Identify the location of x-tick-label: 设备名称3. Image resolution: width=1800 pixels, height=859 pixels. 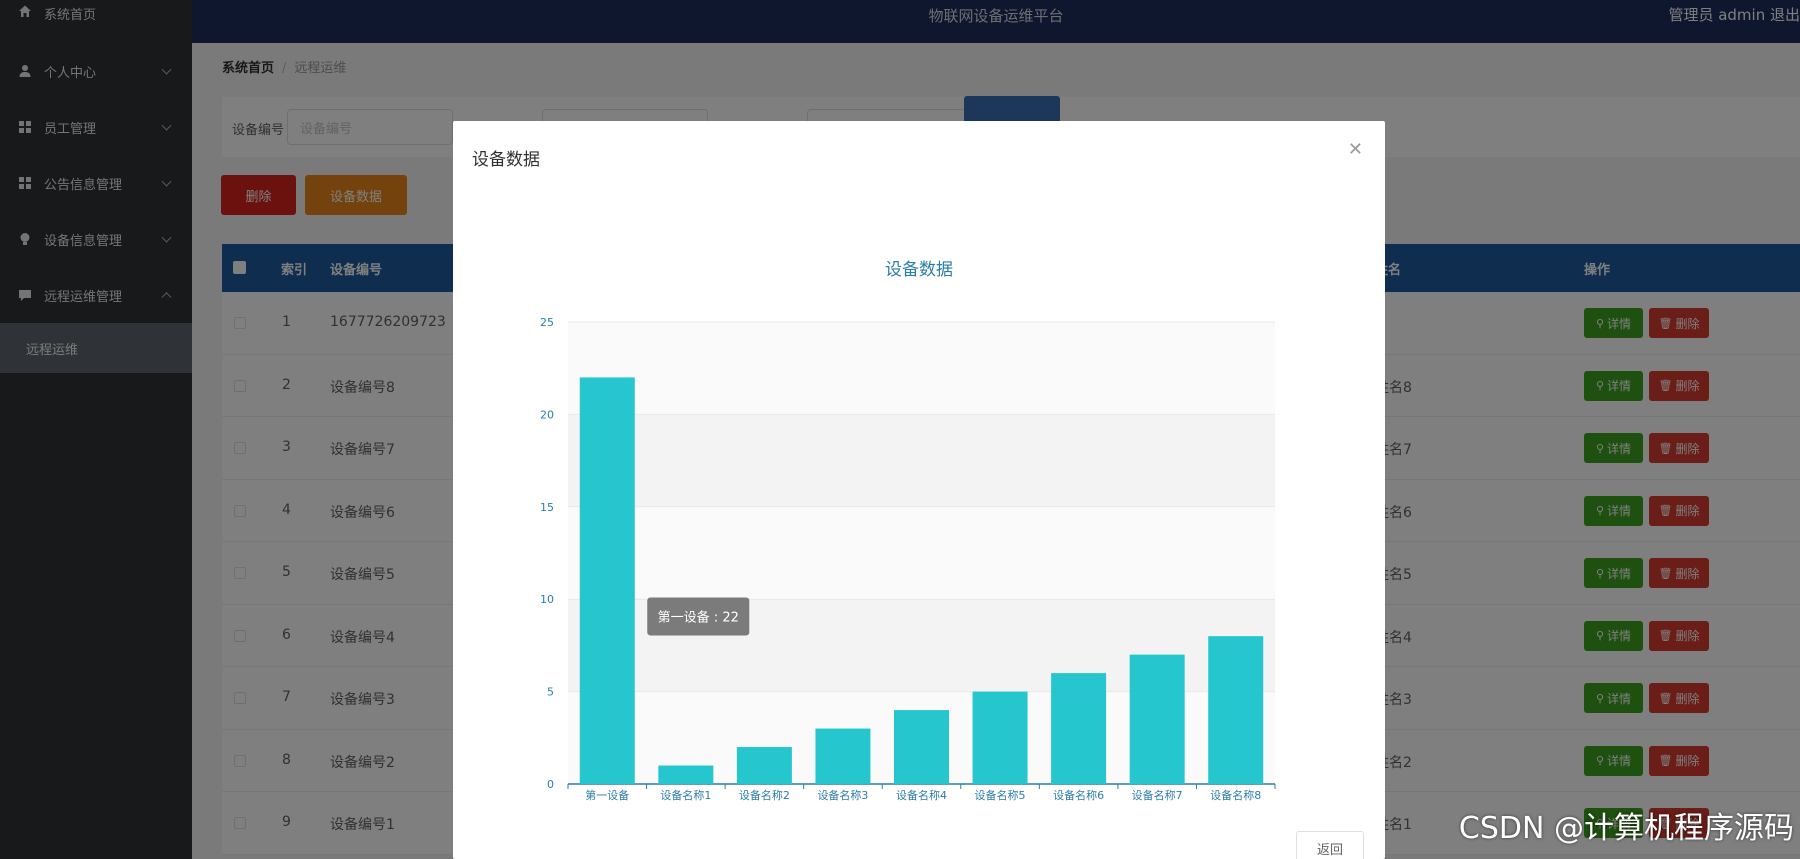
(842, 794).